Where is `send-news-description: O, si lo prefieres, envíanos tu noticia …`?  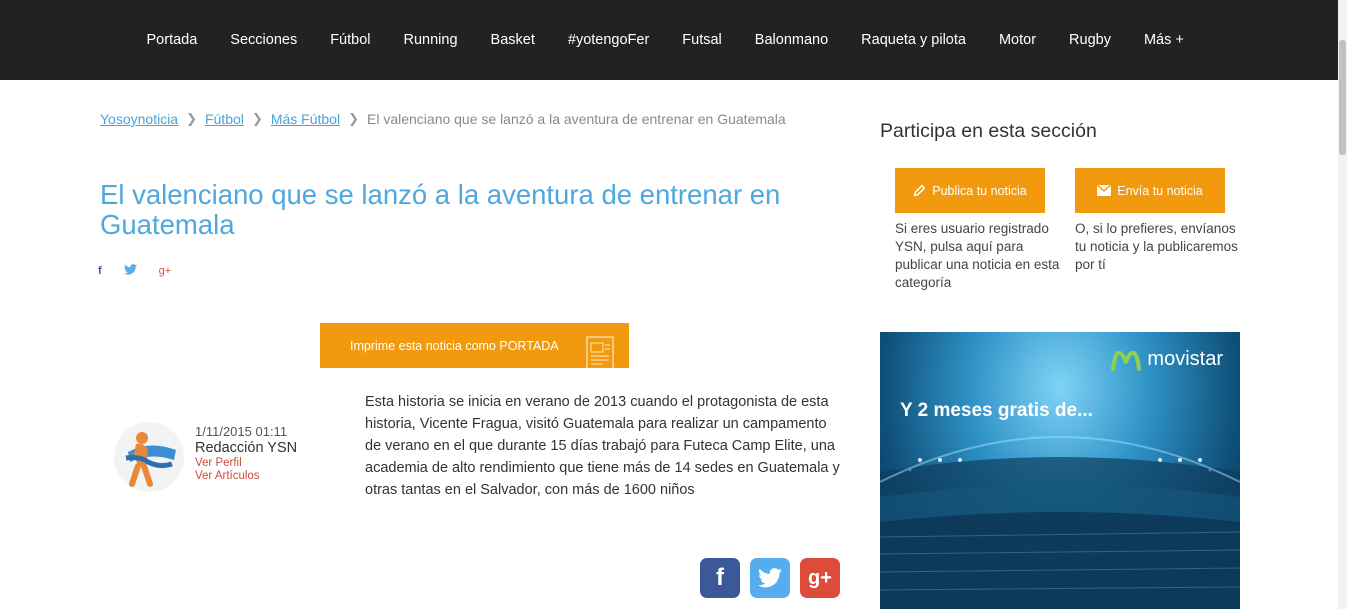 send-news-description: O, si lo prefieres, envíanos tu noticia … is located at coordinates (1156, 246).